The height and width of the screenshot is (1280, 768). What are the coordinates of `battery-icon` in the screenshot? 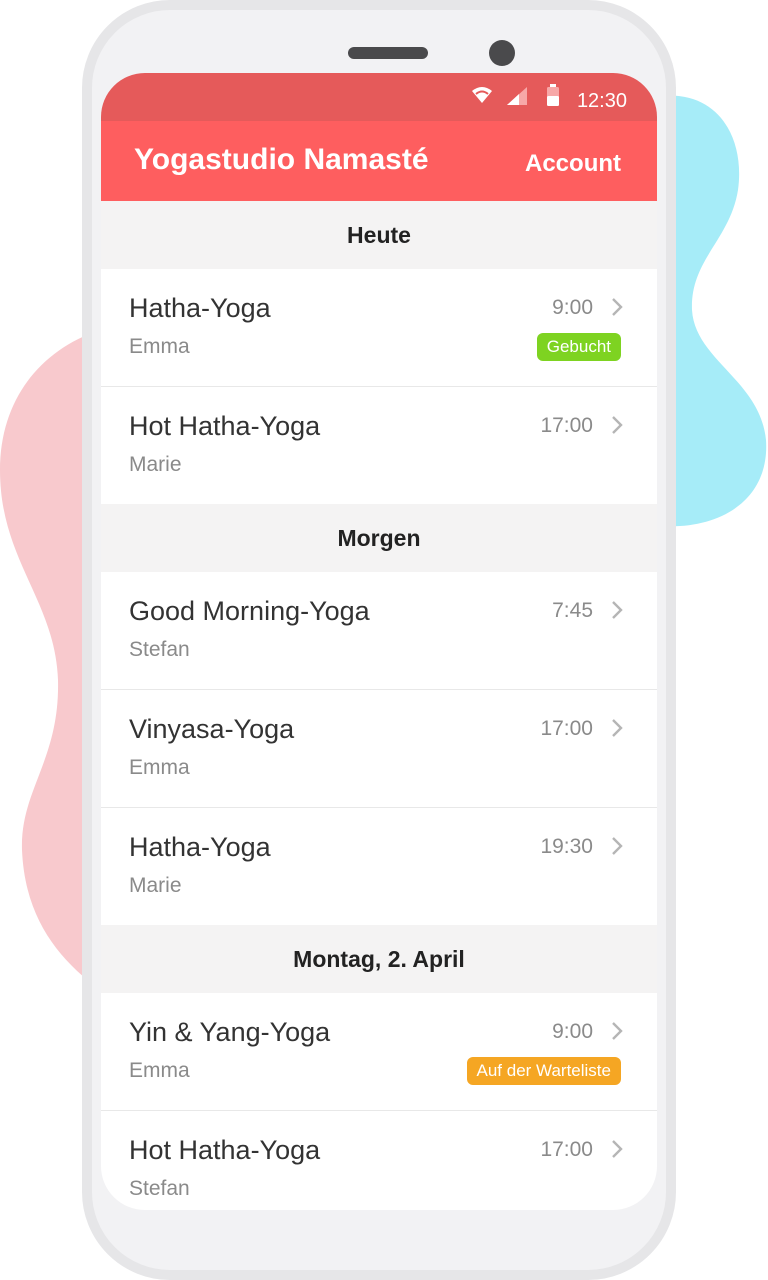 It's located at (553, 95).